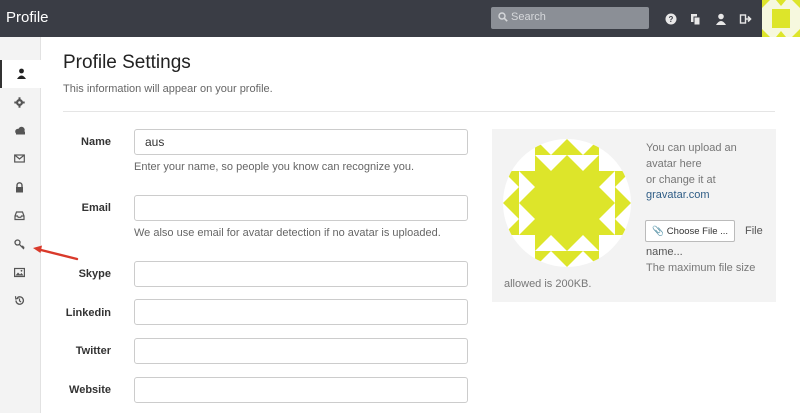  What do you see at coordinates (301, 142) in the screenshot?
I see `name-field` at bounding box center [301, 142].